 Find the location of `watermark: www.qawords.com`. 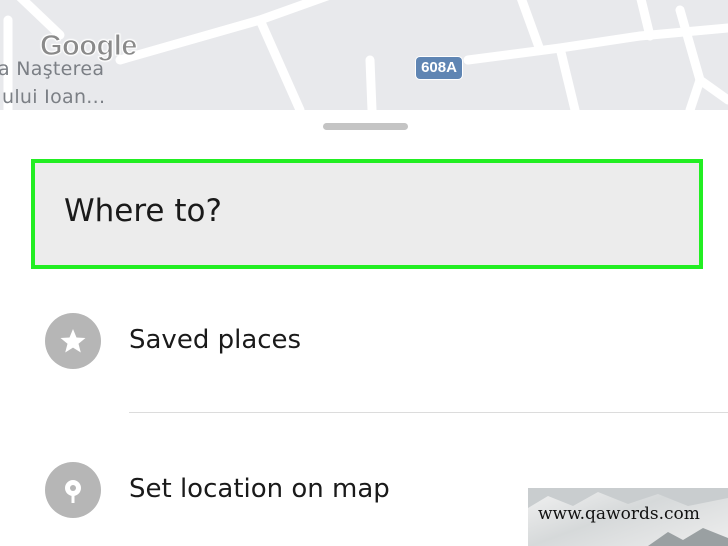

watermark: www.qawords.com is located at coordinates (628, 517).